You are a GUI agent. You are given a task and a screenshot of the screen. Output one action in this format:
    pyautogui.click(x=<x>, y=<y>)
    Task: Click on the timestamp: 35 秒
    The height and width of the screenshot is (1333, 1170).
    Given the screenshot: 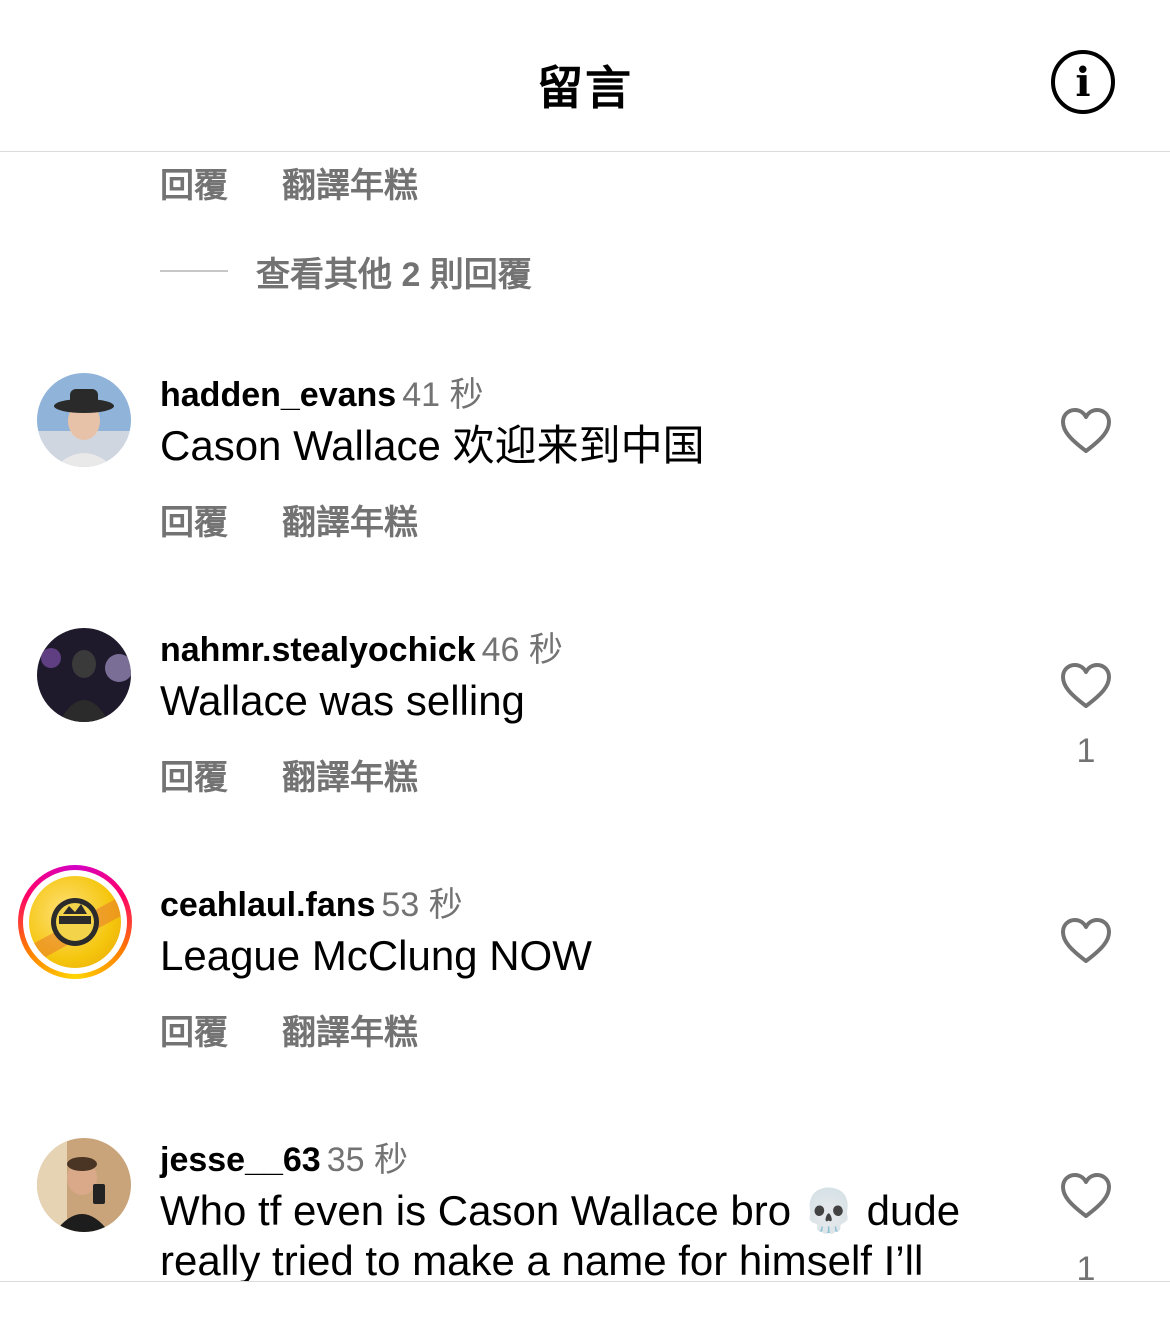 What is the action you would take?
    pyautogui.click(x=367, y=1160)
    